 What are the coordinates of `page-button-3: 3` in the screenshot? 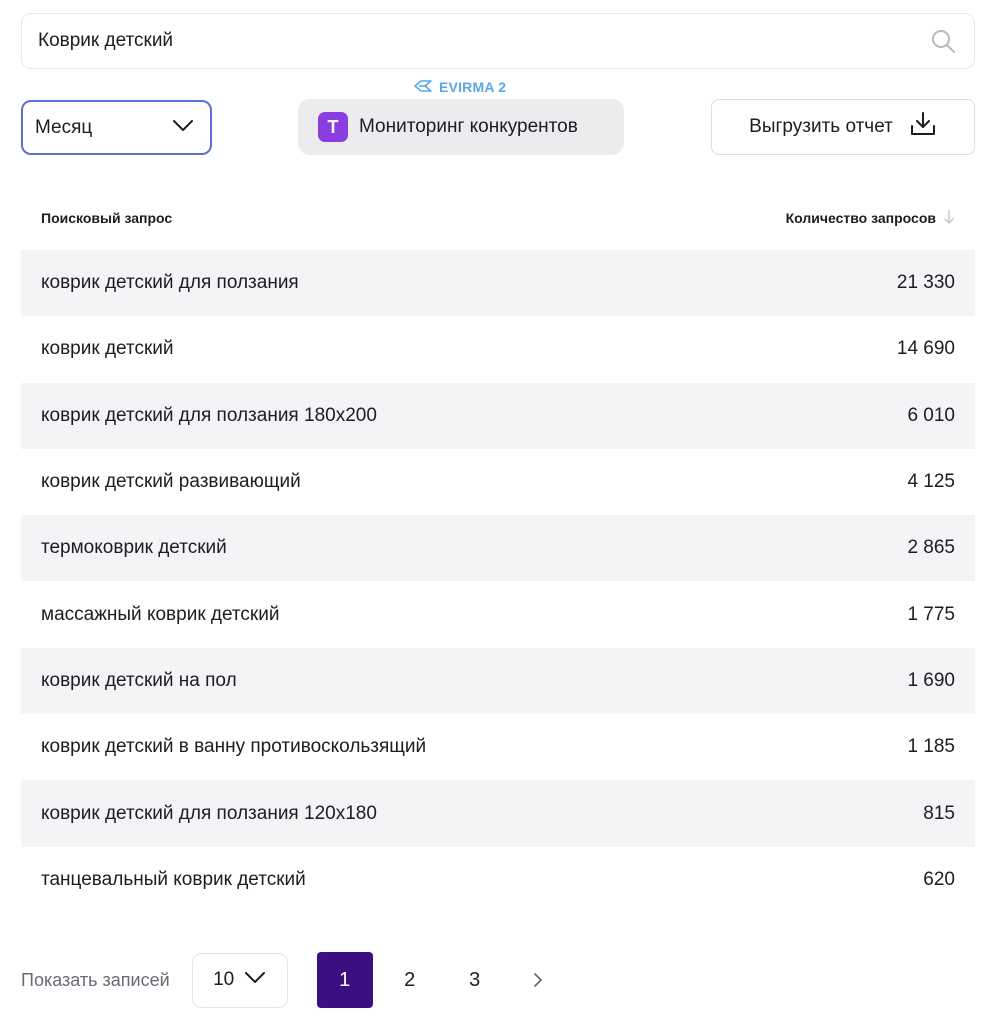 It's located at (475, 980).